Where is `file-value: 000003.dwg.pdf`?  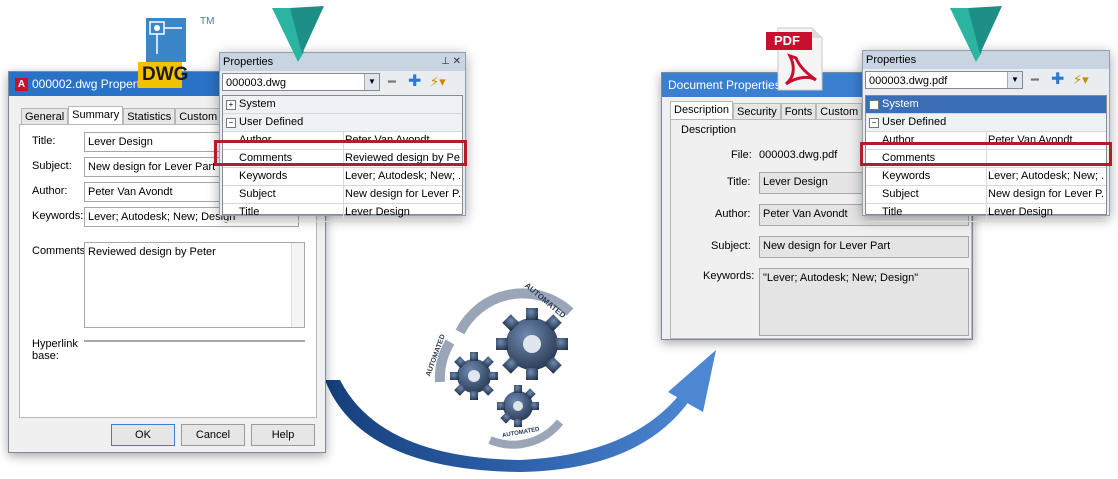
file-value: 000003.dwg.pdf is located at coordinates (798, 155).